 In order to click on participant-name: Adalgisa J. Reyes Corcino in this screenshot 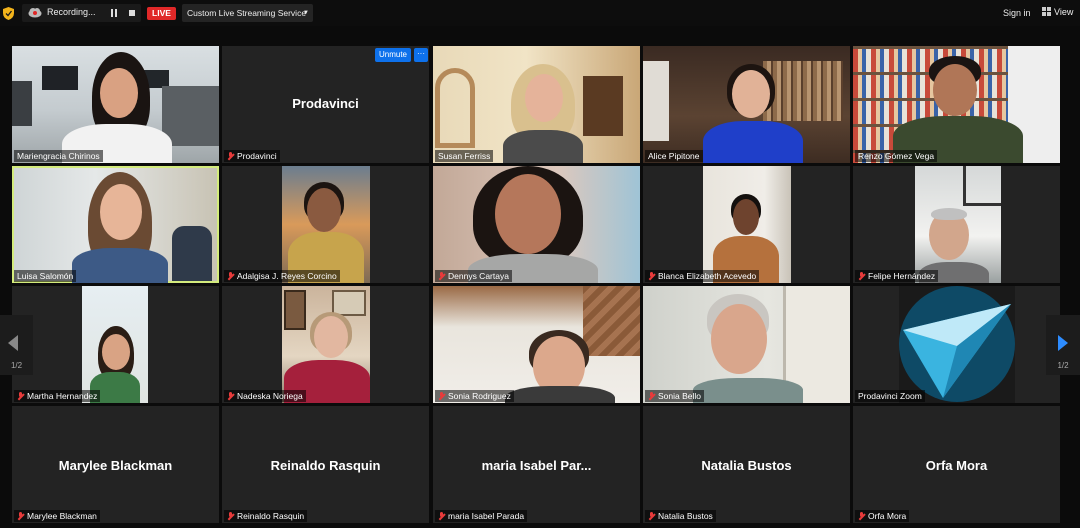, I will do `click(282, 276)`.